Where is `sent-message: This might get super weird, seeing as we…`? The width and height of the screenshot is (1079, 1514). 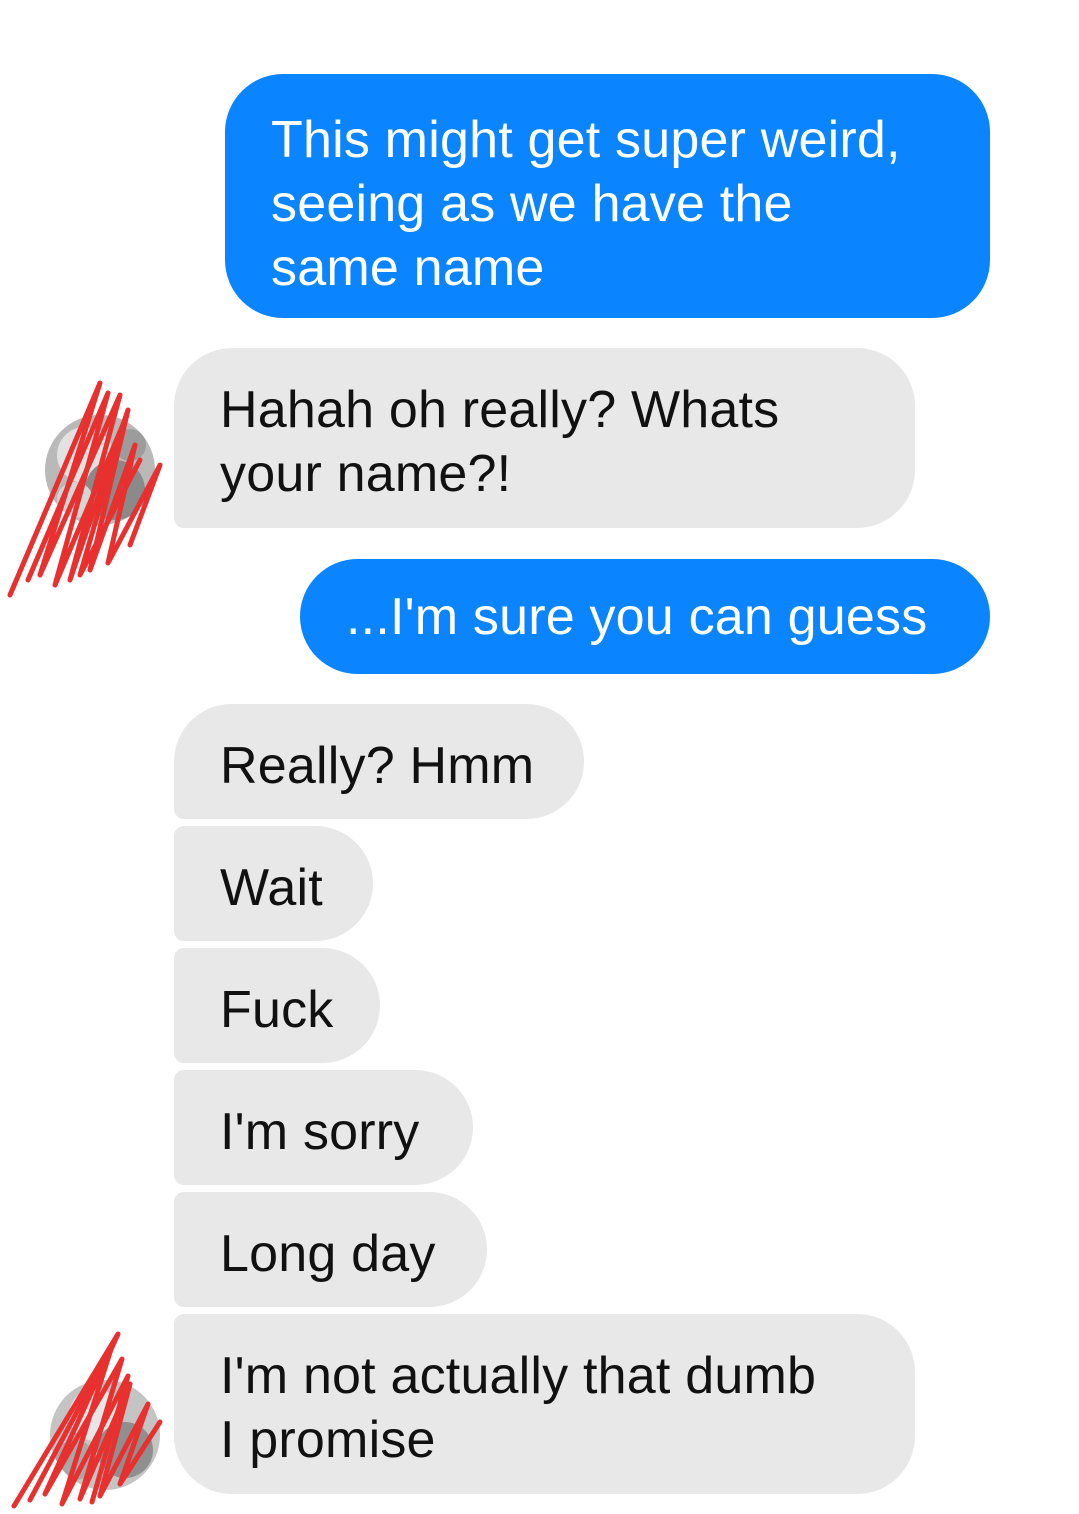 sent-message: This might get super weird, seeing as we… is located at coordinates (607, 196).